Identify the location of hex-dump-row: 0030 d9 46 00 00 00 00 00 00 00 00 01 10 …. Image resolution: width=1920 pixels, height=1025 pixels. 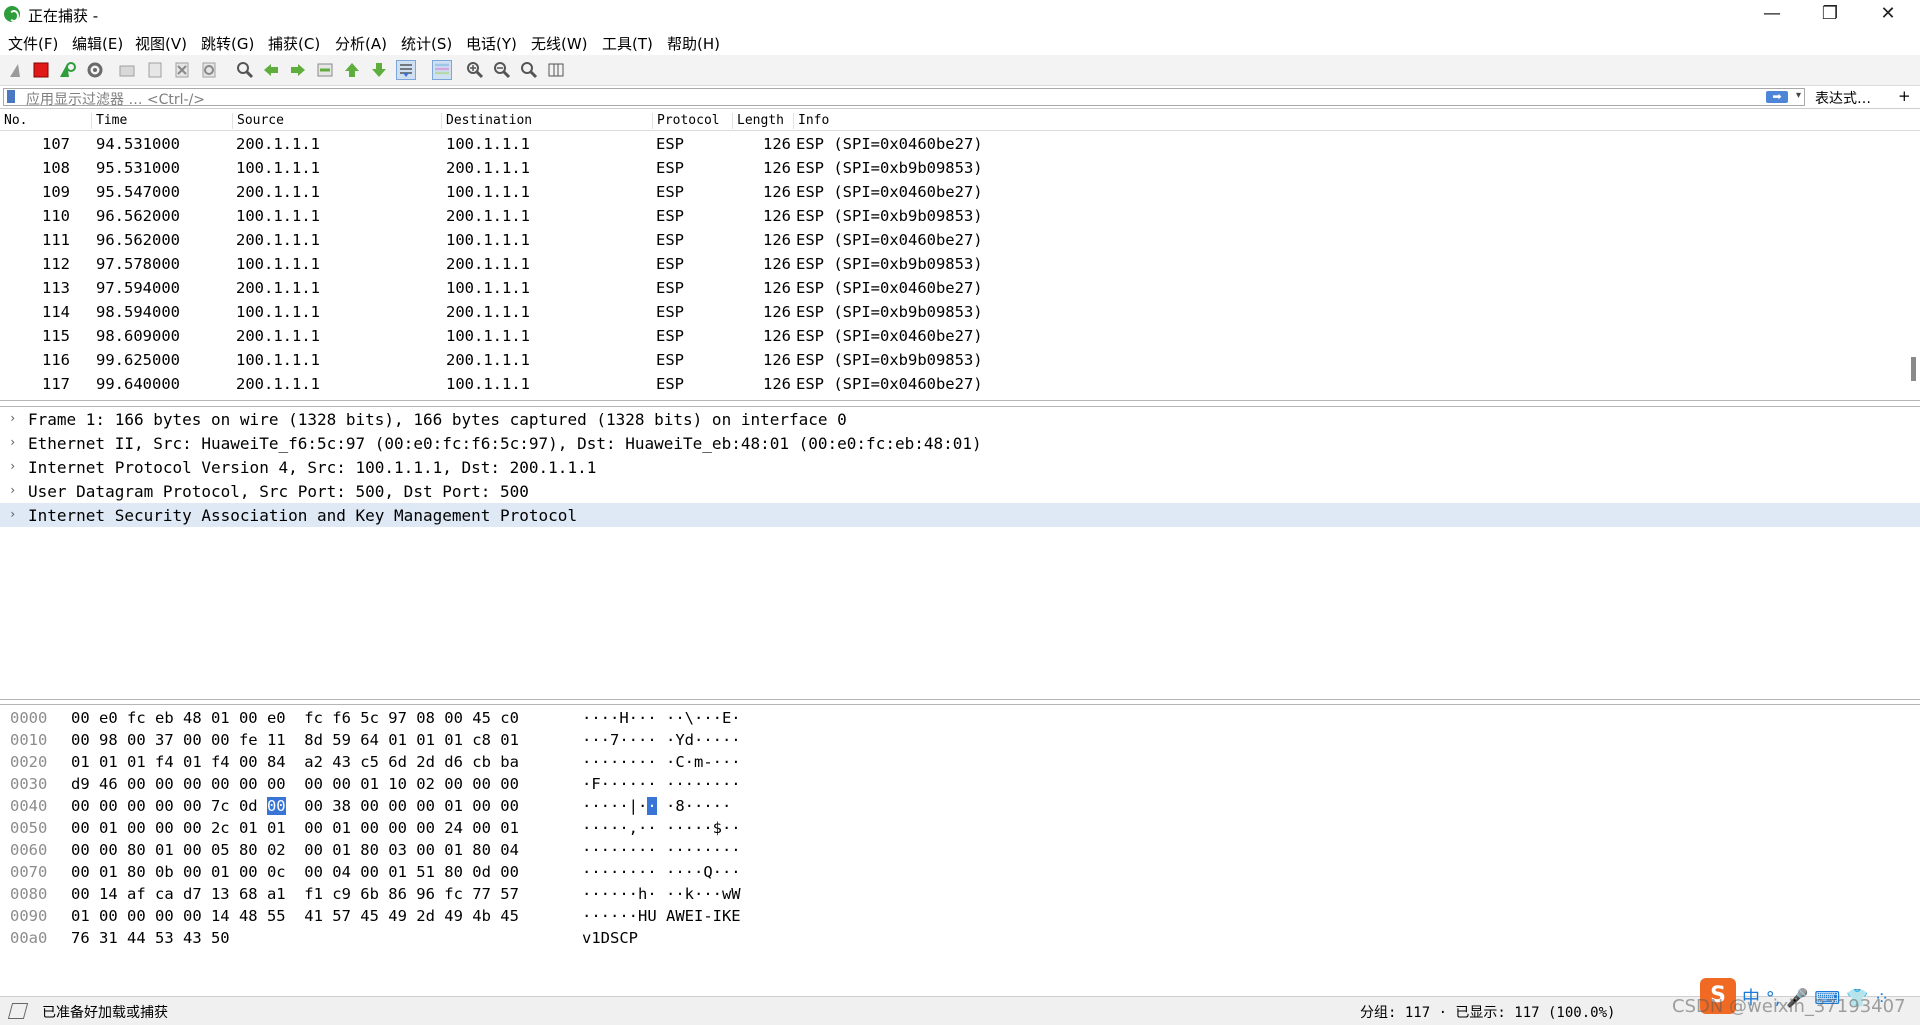
(960, 784).